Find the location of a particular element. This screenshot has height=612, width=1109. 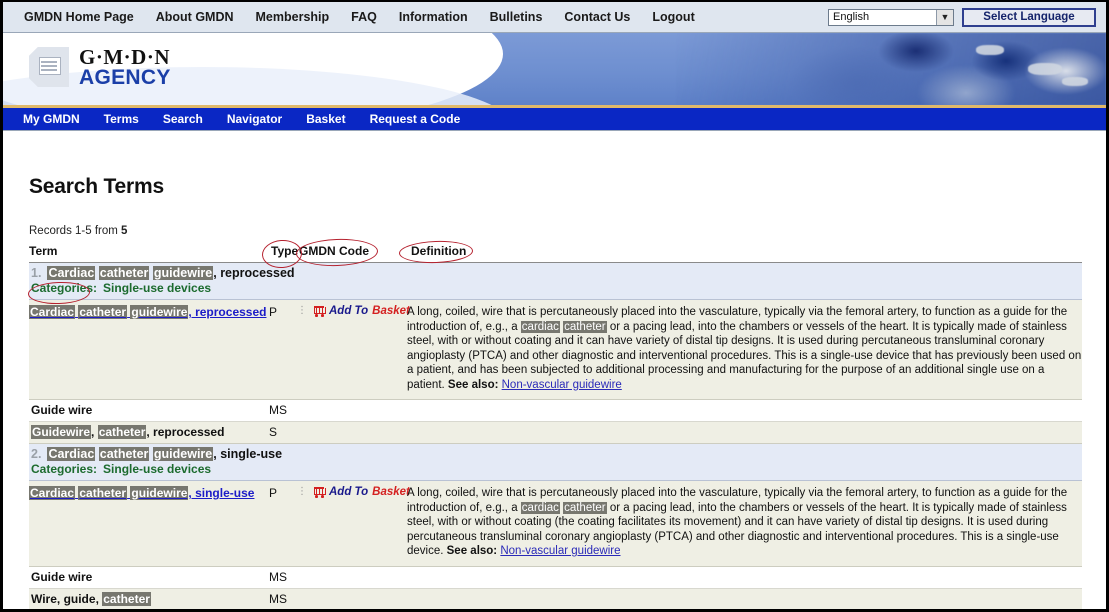

term-text: , is located at coordinates (94, 432).